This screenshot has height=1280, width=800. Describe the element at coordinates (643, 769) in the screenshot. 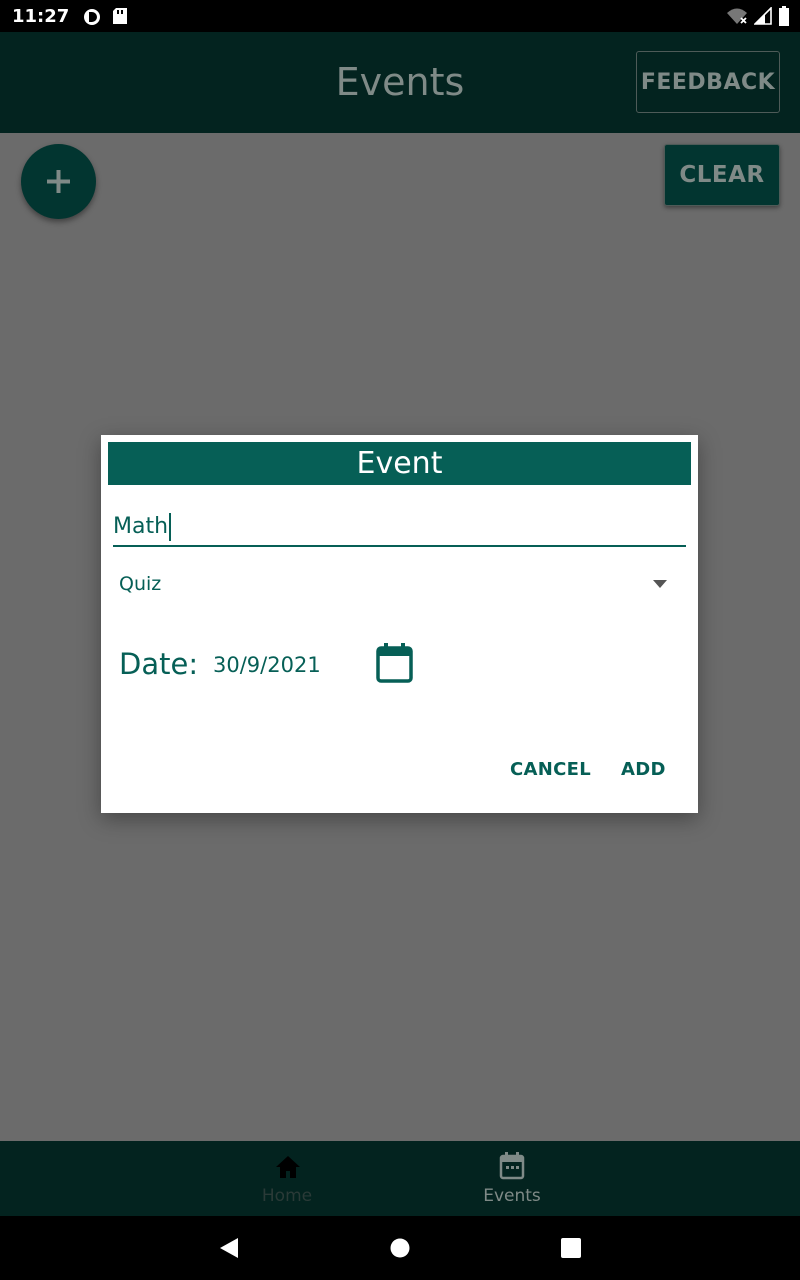

I see `add-button: ADD` at that location.